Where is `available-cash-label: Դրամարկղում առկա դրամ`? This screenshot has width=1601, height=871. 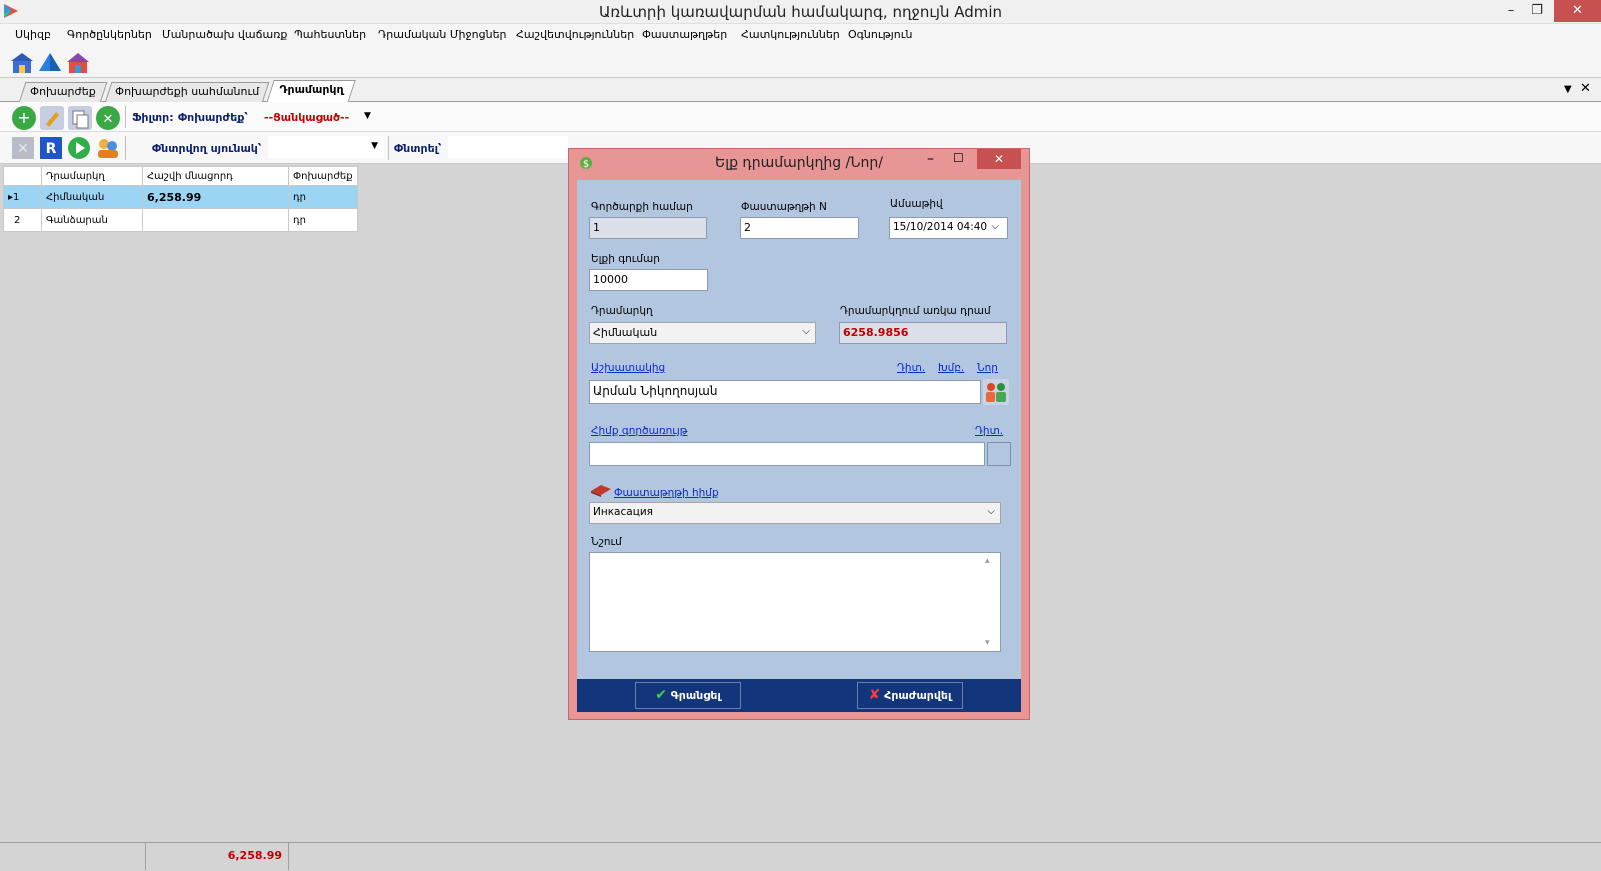
available-cash-label: Դրամարկղում առկա դրամ is located at coordinates (915, 311).